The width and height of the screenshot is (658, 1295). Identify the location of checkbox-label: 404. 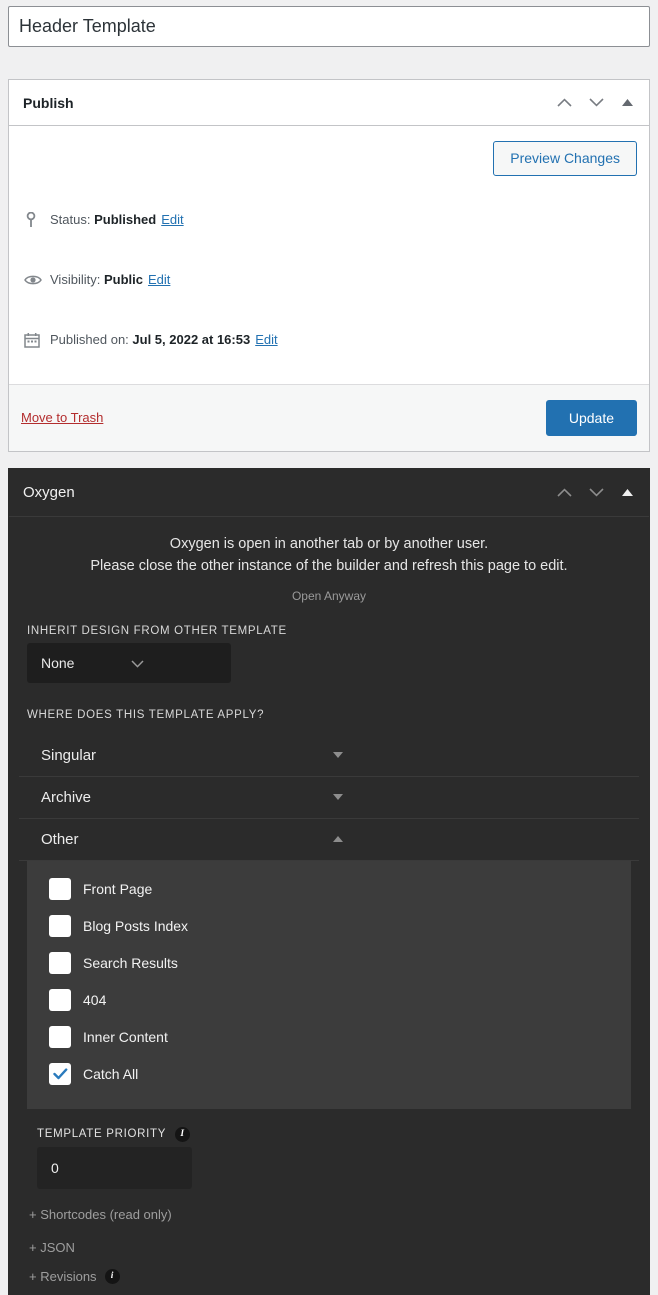
(95, 1000).